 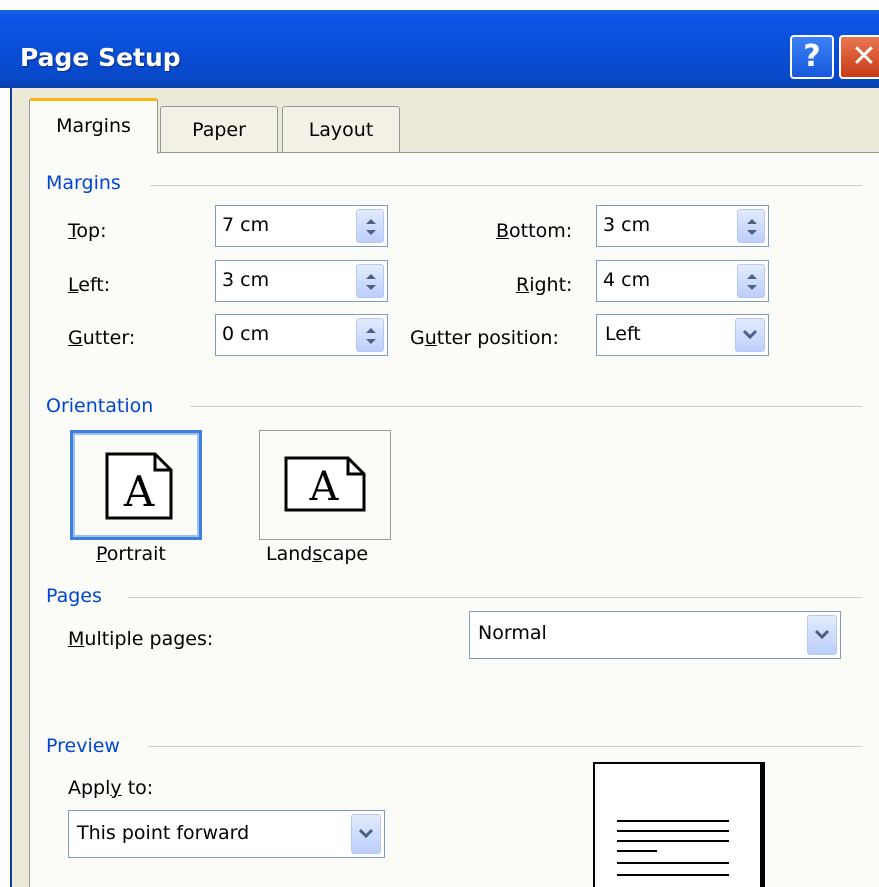 I want to click on left-value: 3 cm, so click(x=246, y=280).